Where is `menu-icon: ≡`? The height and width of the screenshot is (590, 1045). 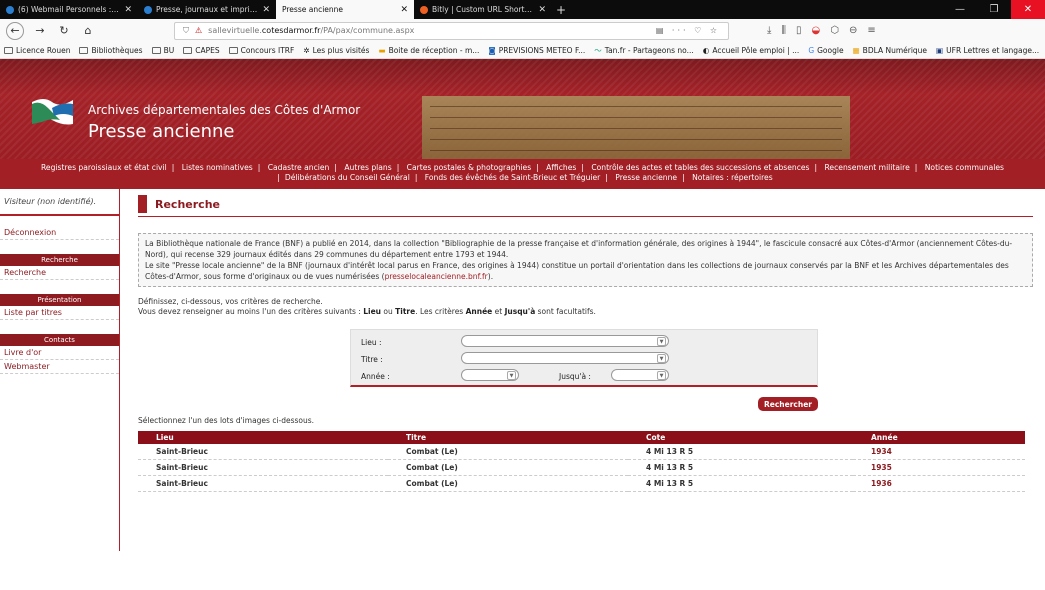 menu-icon: ≡ is located at coordinates (871, 30).